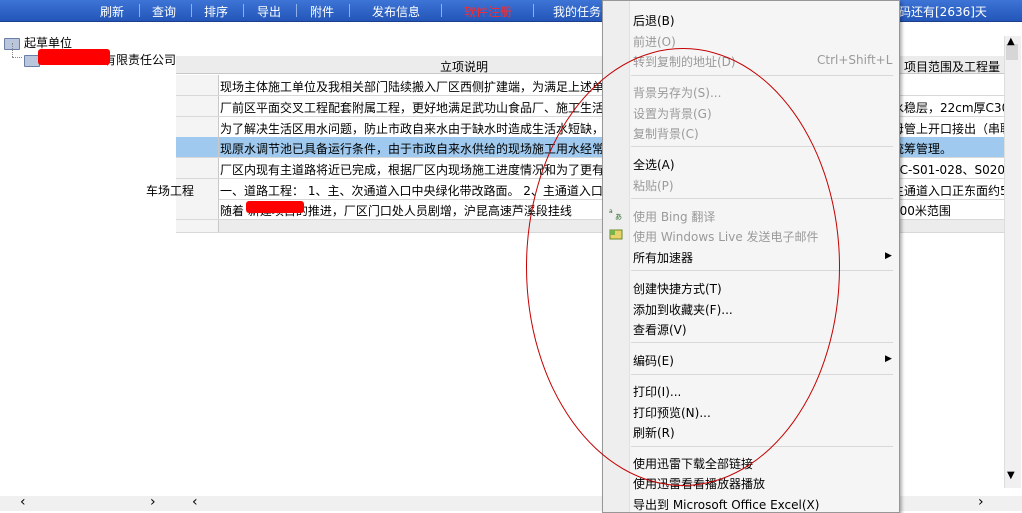 The width and height of the screenshot is (1022, 513). I want to click on tree-child-label: 有限责任公司, so click(140, 60).